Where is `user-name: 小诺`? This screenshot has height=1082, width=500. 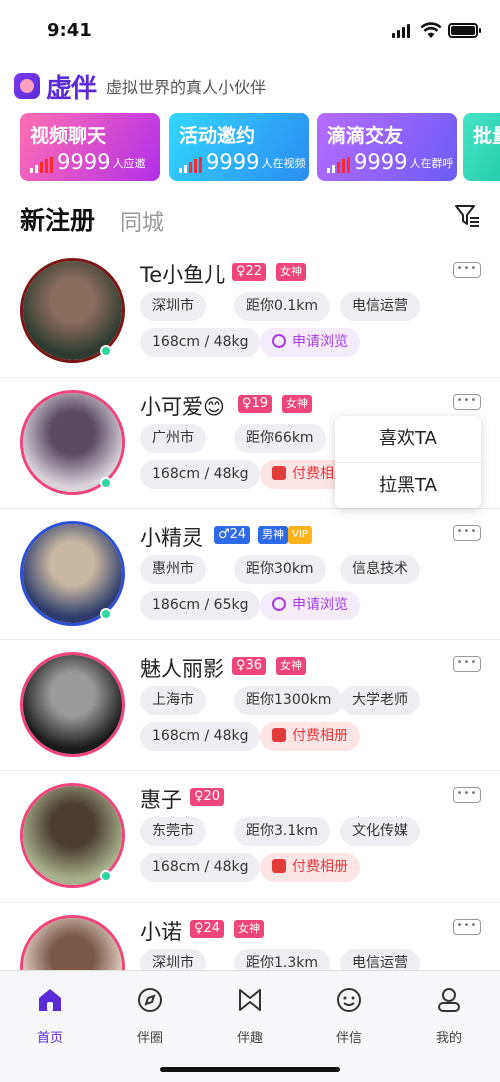
user-name: 小诺 is located at coordinates (161, 931).